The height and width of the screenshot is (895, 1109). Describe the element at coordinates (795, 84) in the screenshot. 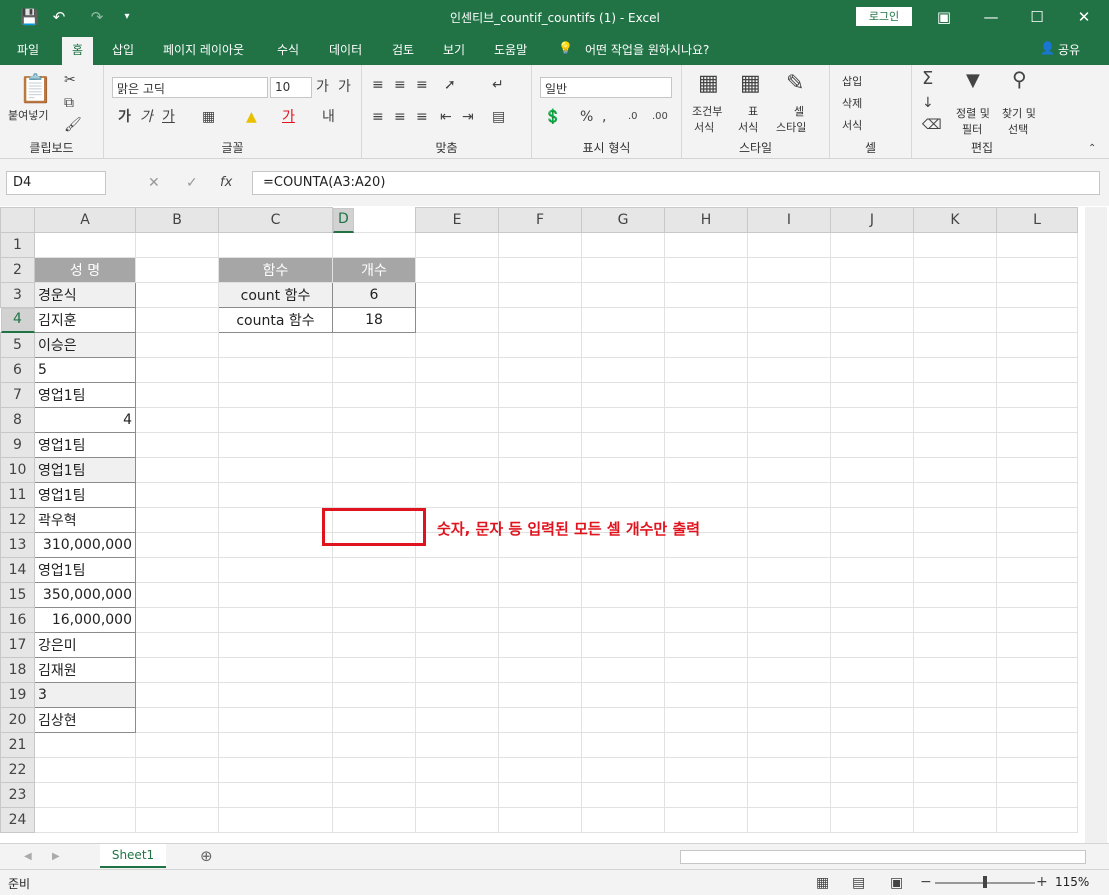

I see `cell-styles-icon: ✎` at that location.